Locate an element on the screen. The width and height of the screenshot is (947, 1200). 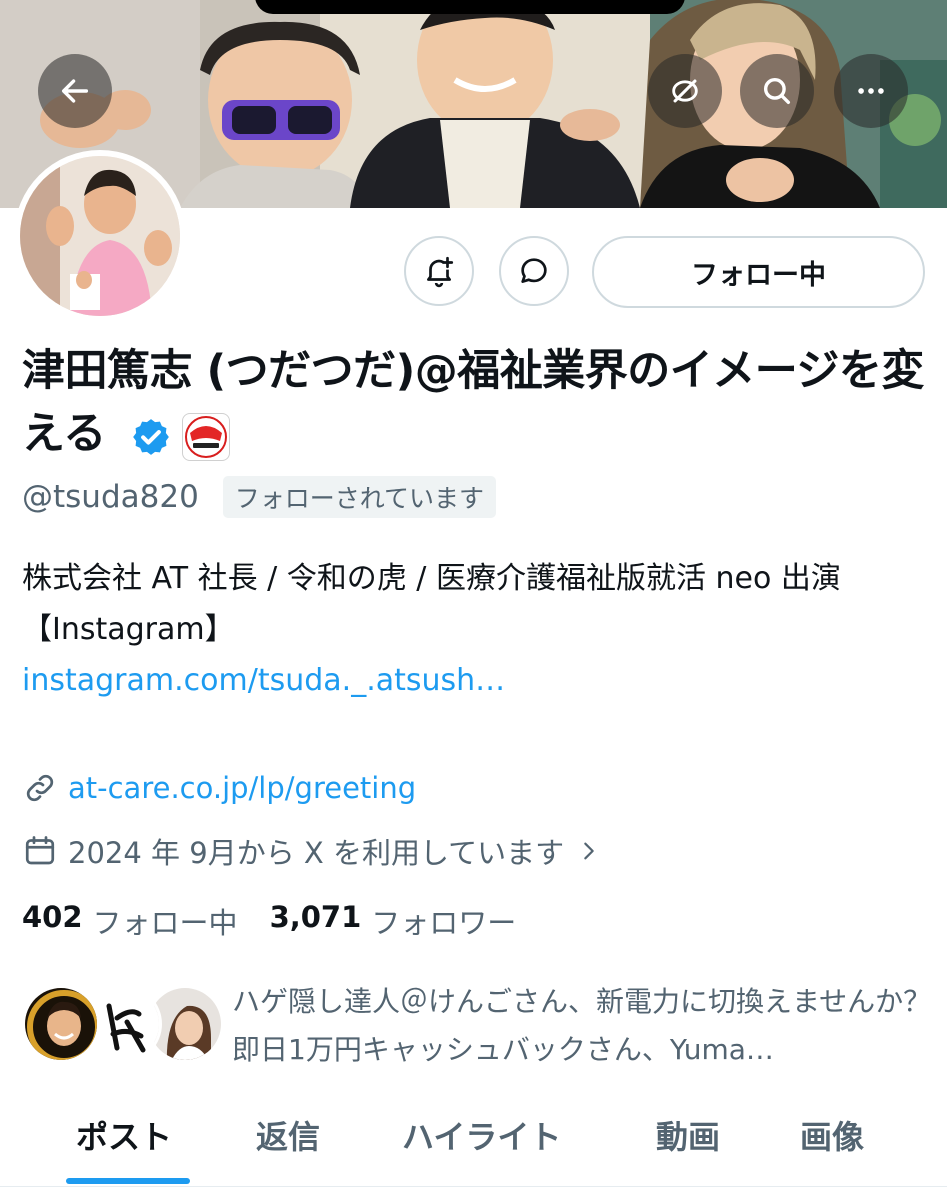
profile-avatar is located at coordinates (100, 236).